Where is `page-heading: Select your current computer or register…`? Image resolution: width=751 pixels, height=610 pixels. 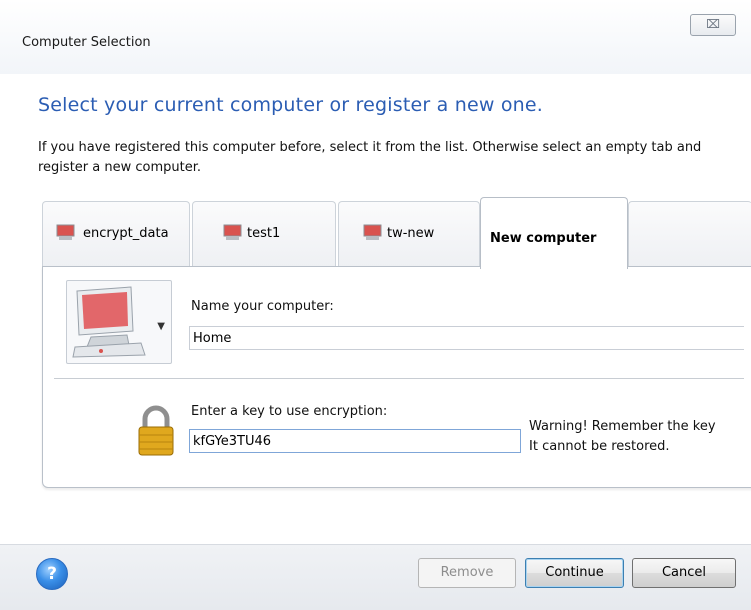
page-heading: Select your current computer or register… is located at coordinates (291, 105).